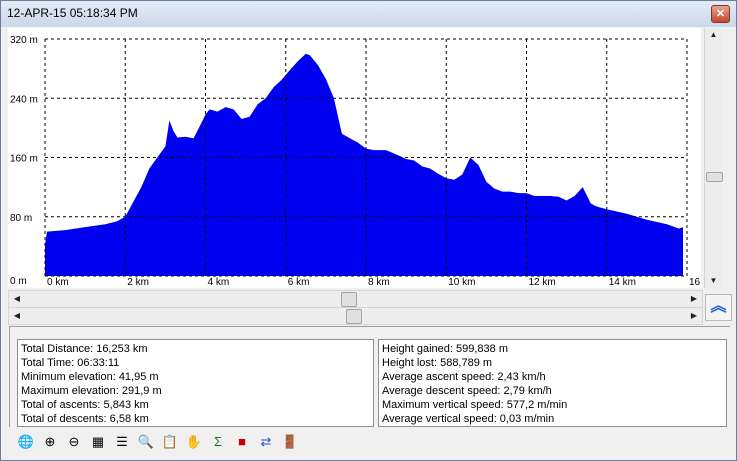 Image resolution: width=737 pixels, height=461 pixels. What do you see at coordinates (713, 281) in the screenshot?
I see `scroll-down-arrow: ▼` at bounding box center [713, 281].